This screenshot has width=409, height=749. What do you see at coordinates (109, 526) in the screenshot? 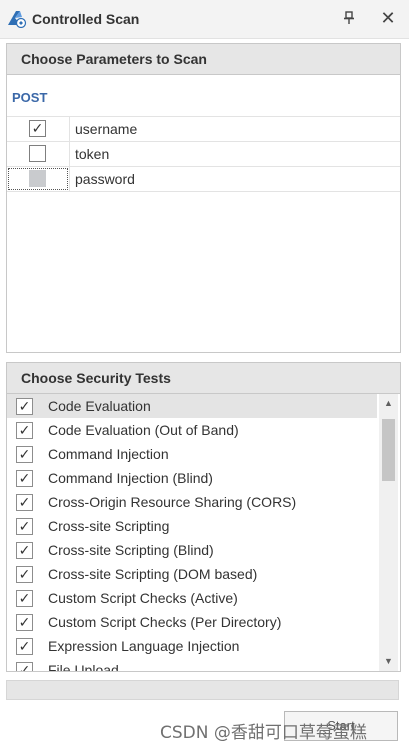
I see `test-label: Cross-site Scripting` at bounding box center [109, 526].